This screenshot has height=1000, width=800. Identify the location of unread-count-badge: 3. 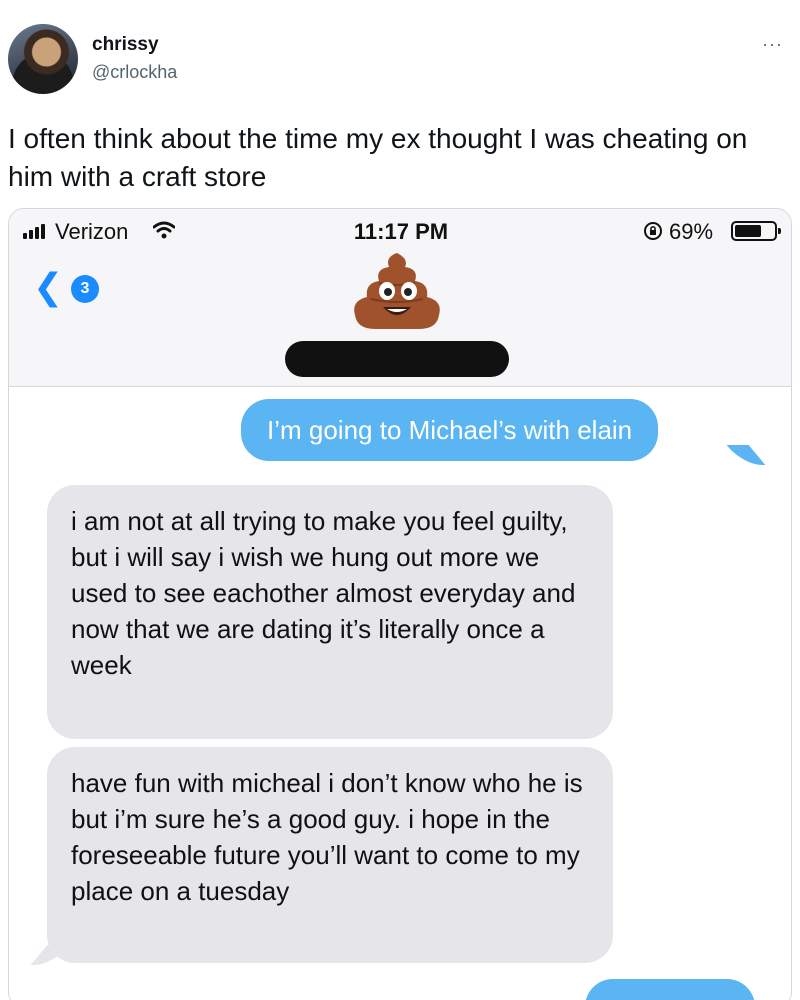
(85, 289).